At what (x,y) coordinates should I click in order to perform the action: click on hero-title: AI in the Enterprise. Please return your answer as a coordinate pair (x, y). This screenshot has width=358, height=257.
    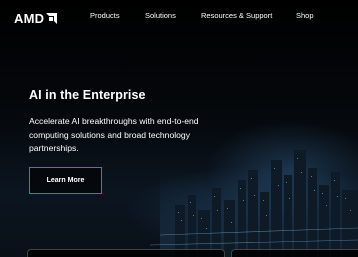
    Looking at the image, I should click on (87, 95).